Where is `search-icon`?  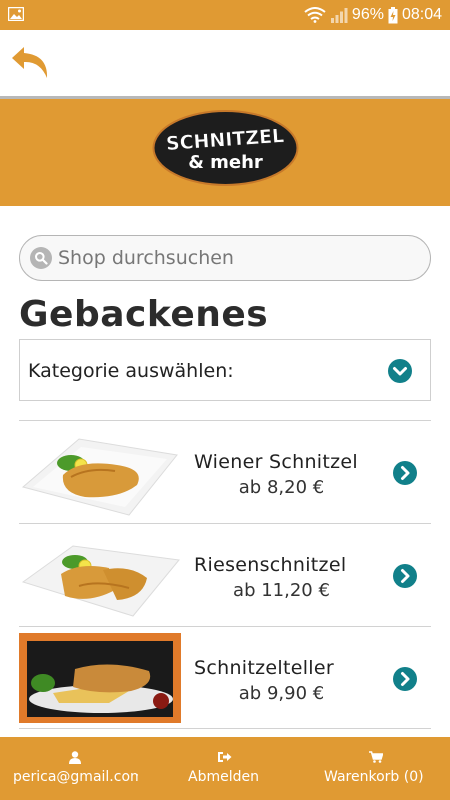 search-icon is located at coordinates (41, 258).